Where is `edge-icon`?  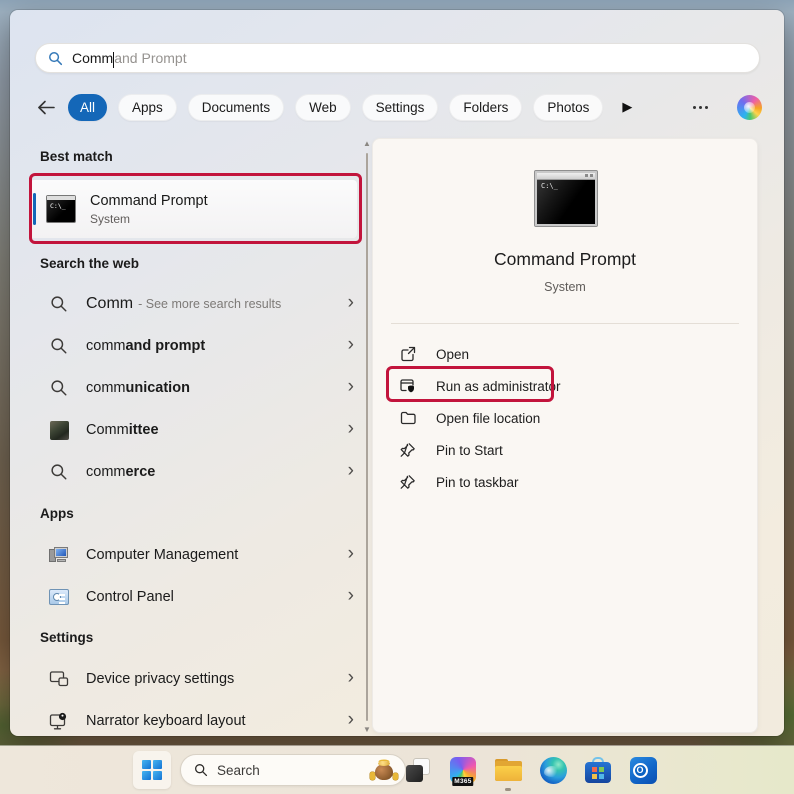 edge-icon is located at coordinates (553, 770).